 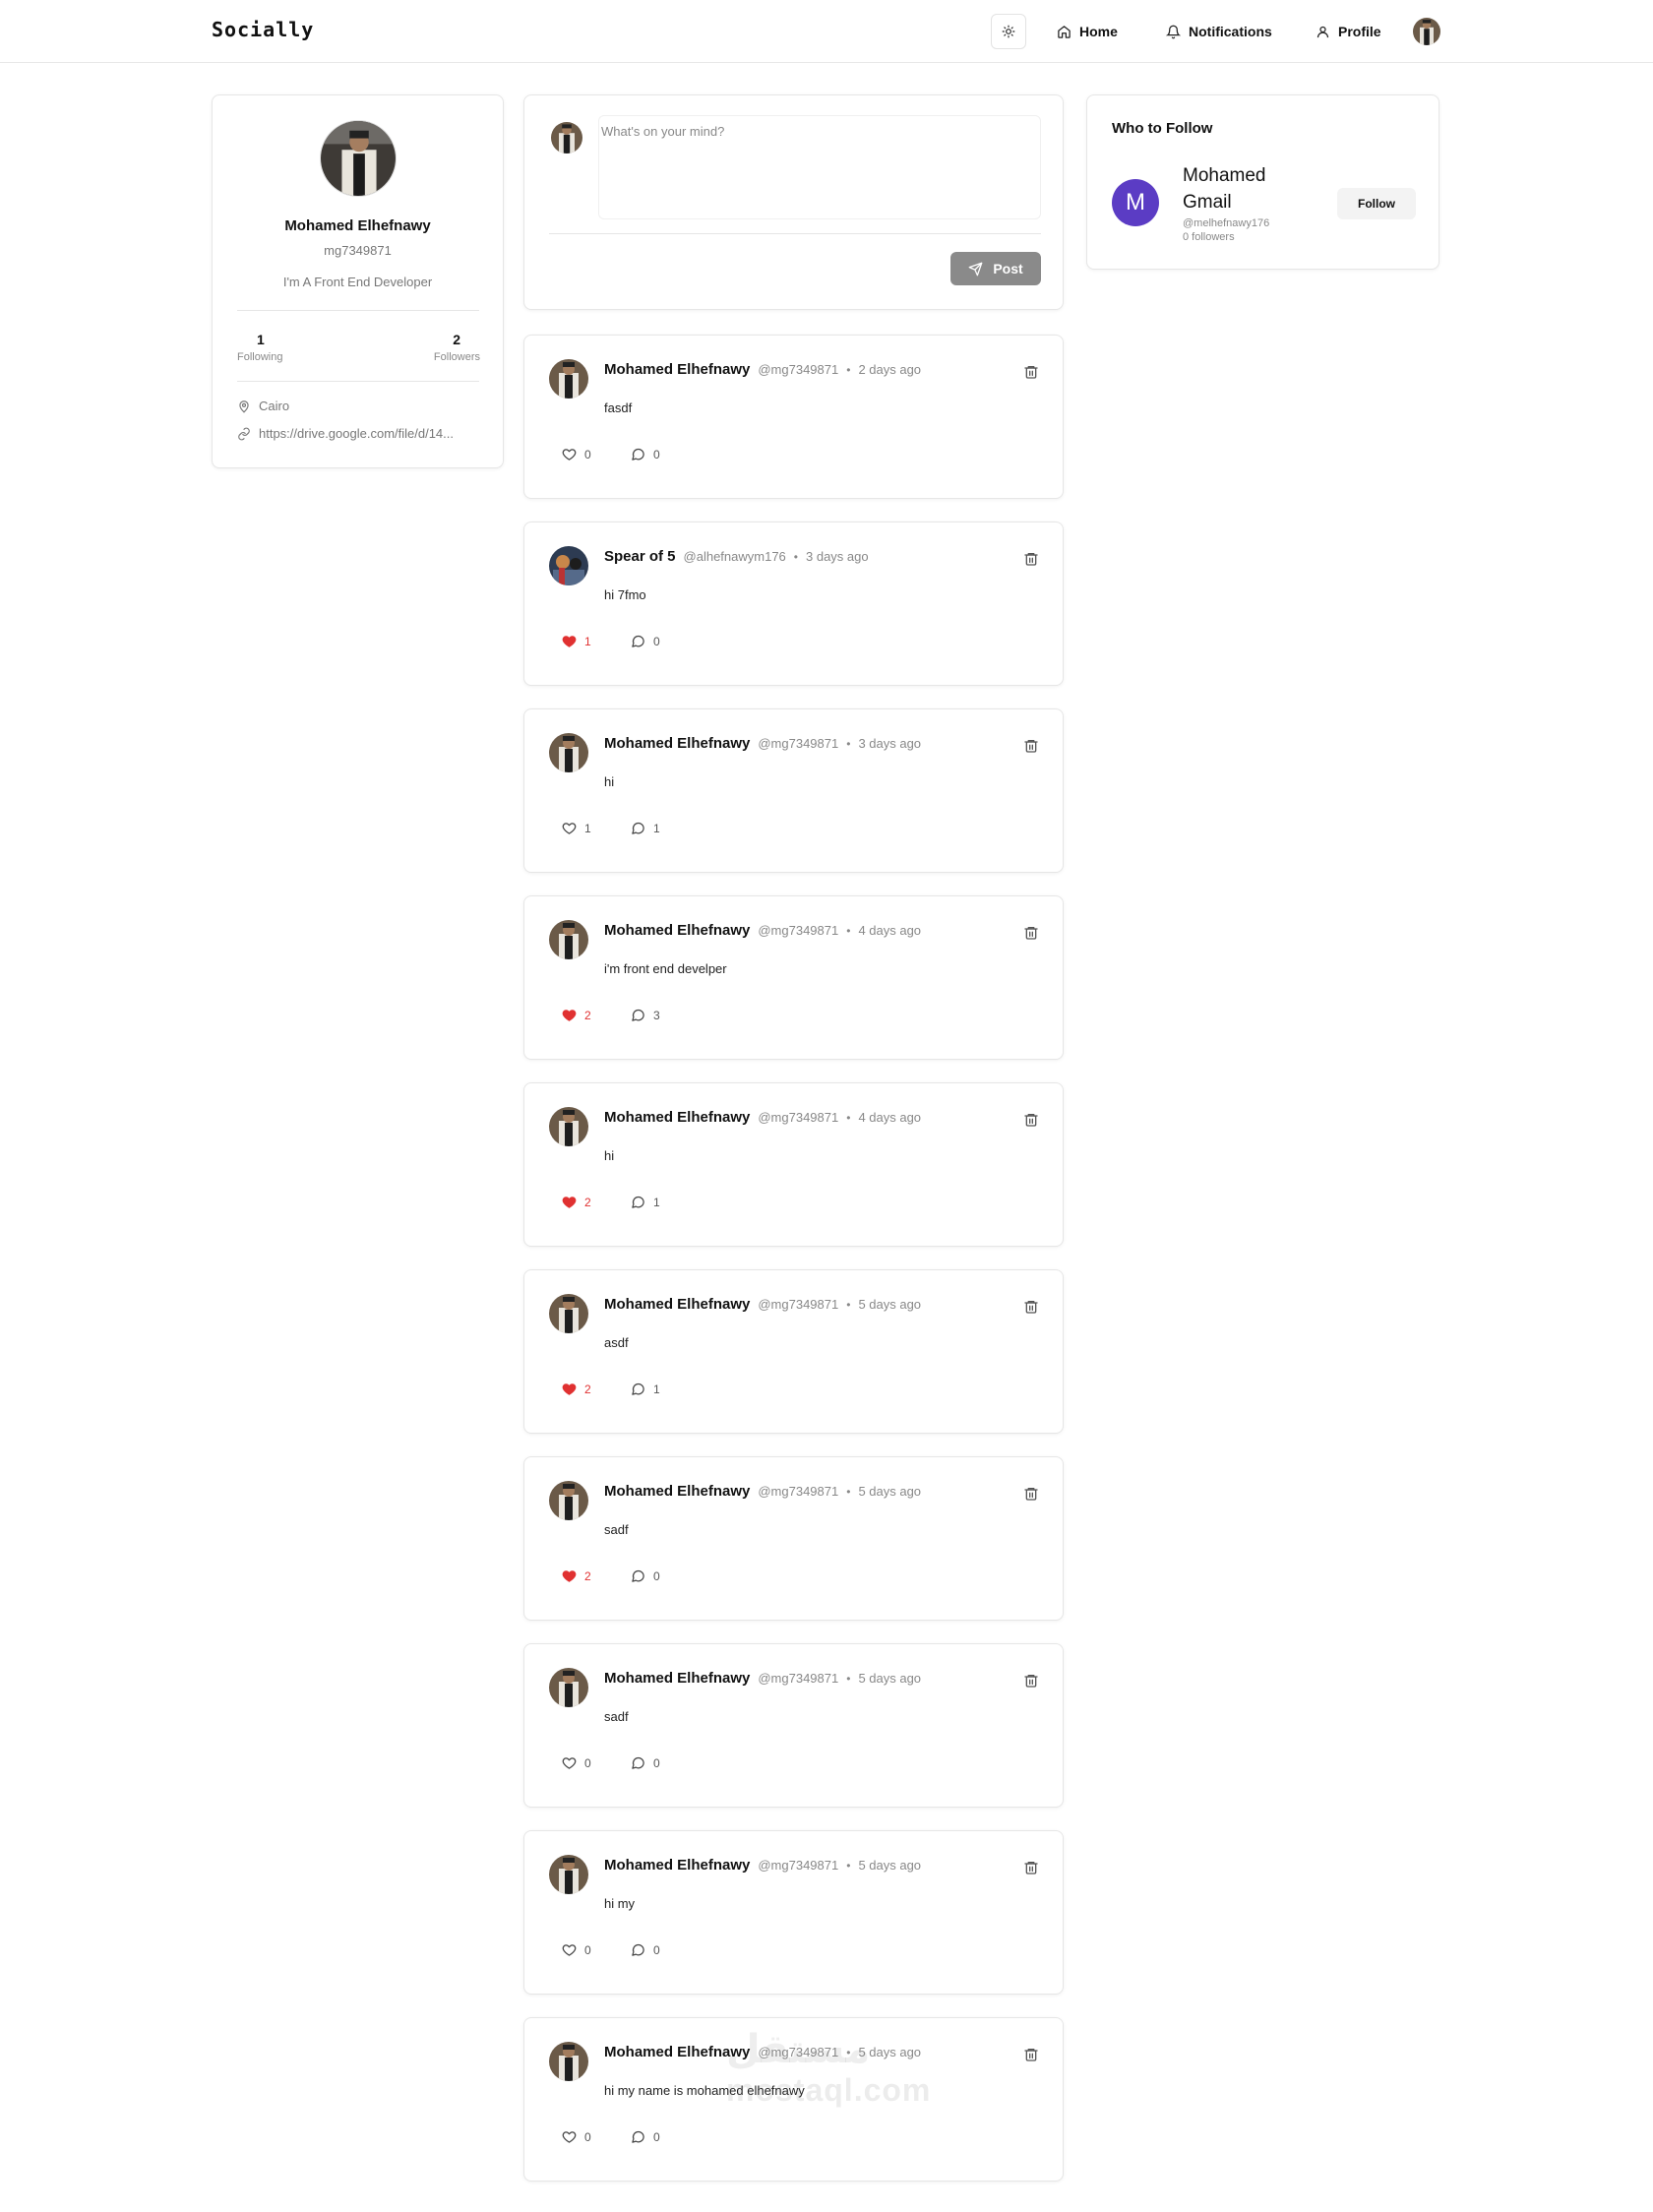 I want to click on post-header: Mohamed Elhefnawy @mg7349871 • 4 days ago, so click(x=762, y=930).